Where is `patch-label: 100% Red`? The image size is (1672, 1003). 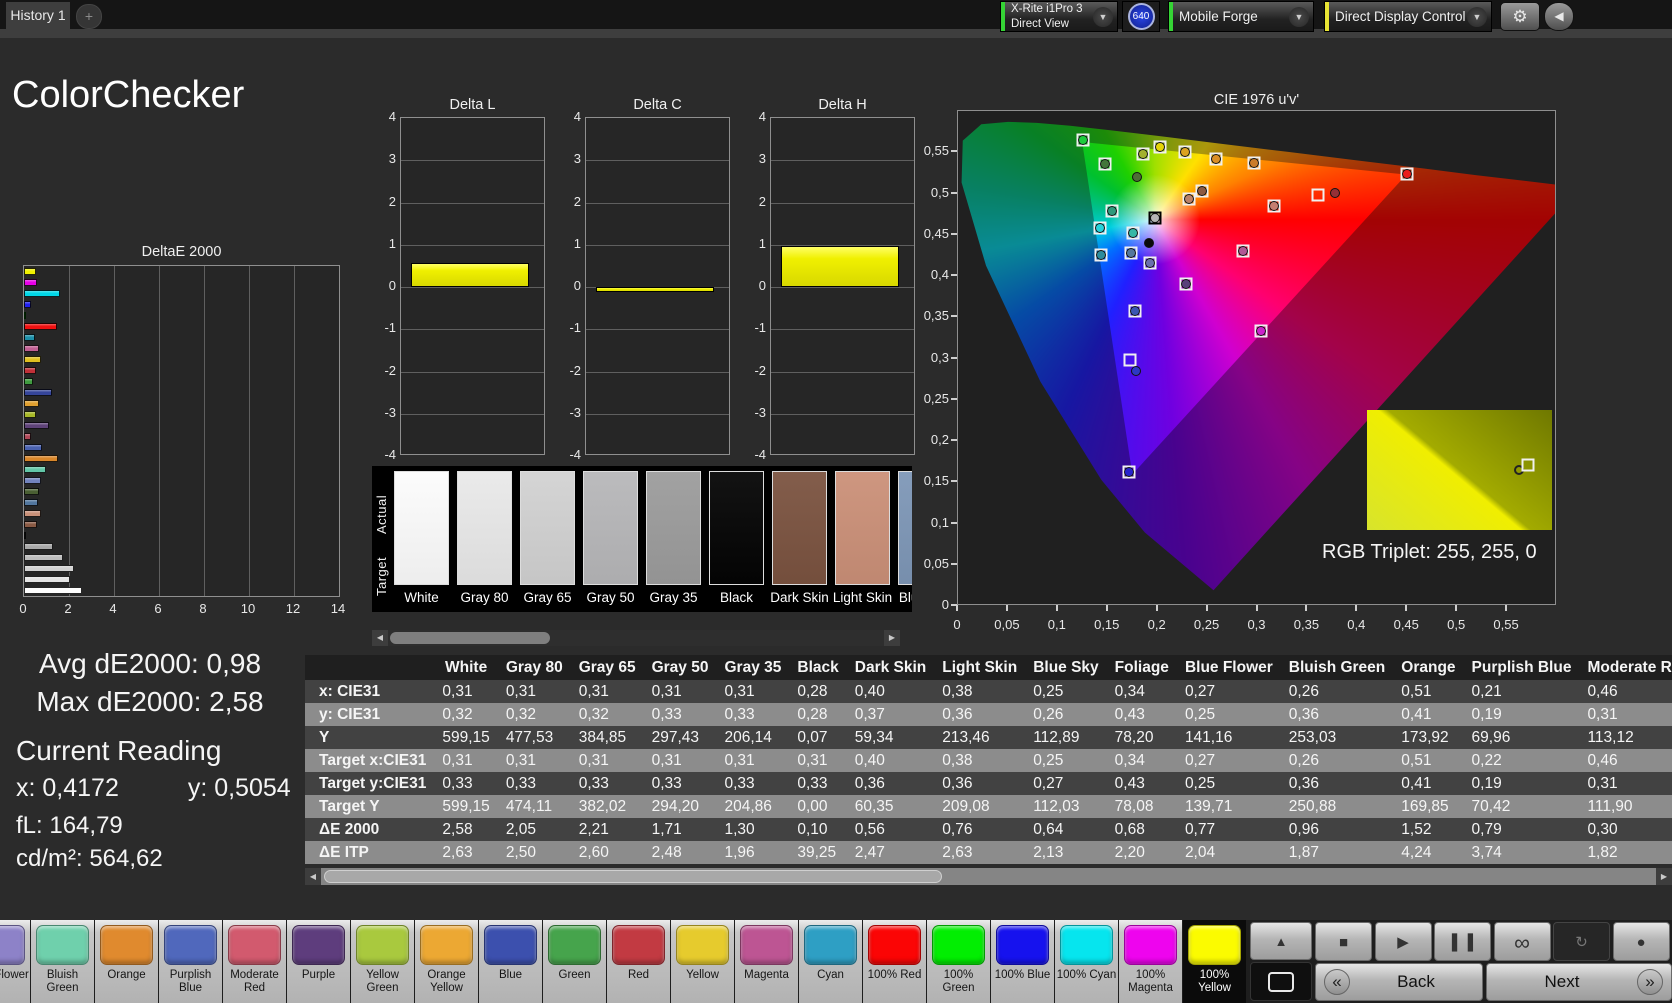 patch-label: 100% Red is located at coordinates (894, 975).